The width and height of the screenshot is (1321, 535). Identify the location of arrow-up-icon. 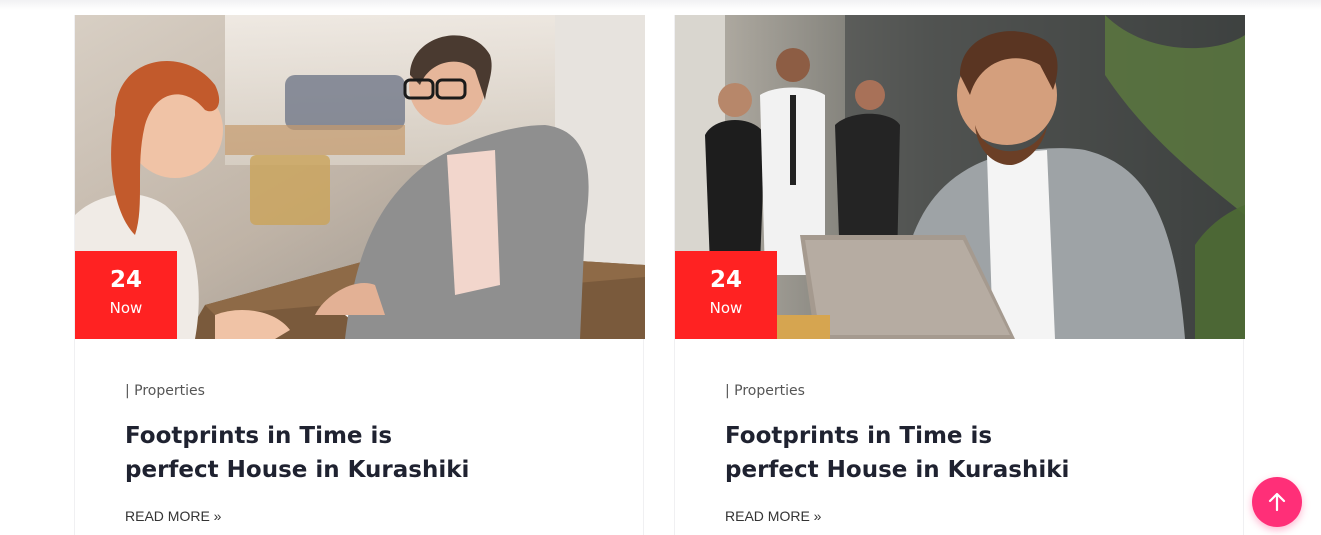
(1277, 502).